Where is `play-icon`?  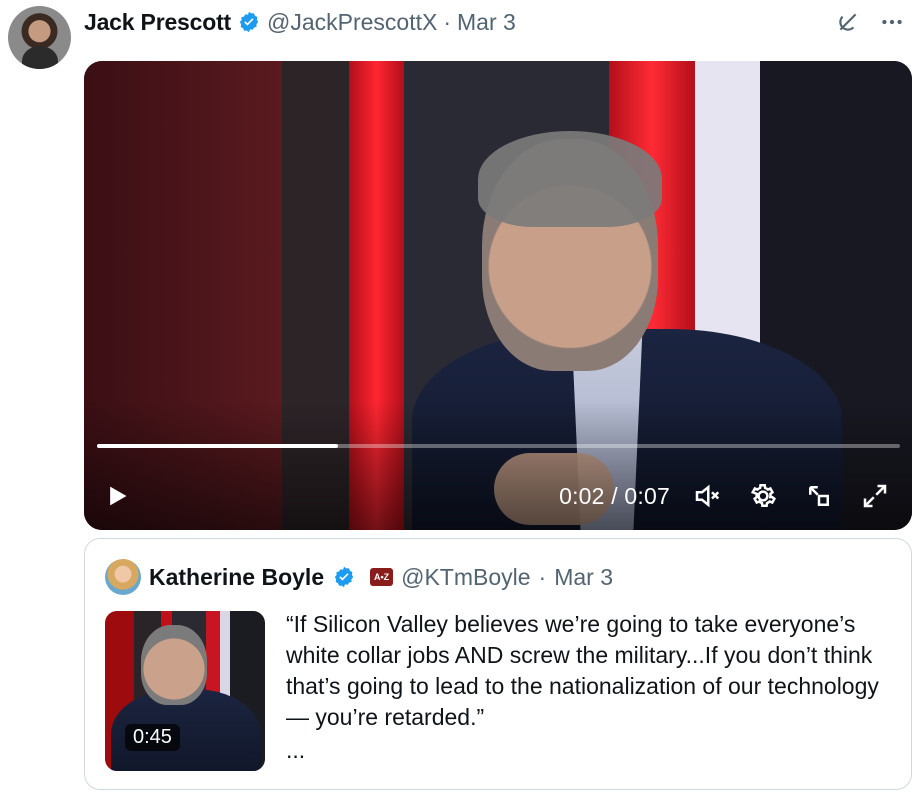
play-icon is located at coordinates (116, 496).